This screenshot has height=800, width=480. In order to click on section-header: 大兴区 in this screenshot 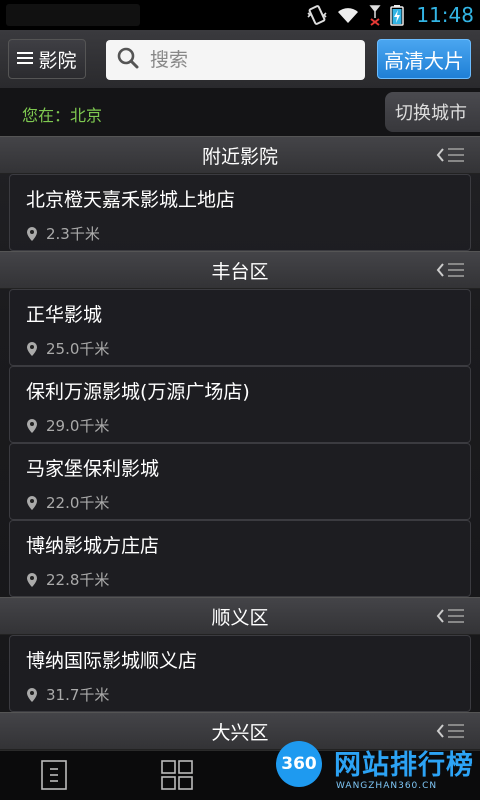, I will do `click(240, 731)`.